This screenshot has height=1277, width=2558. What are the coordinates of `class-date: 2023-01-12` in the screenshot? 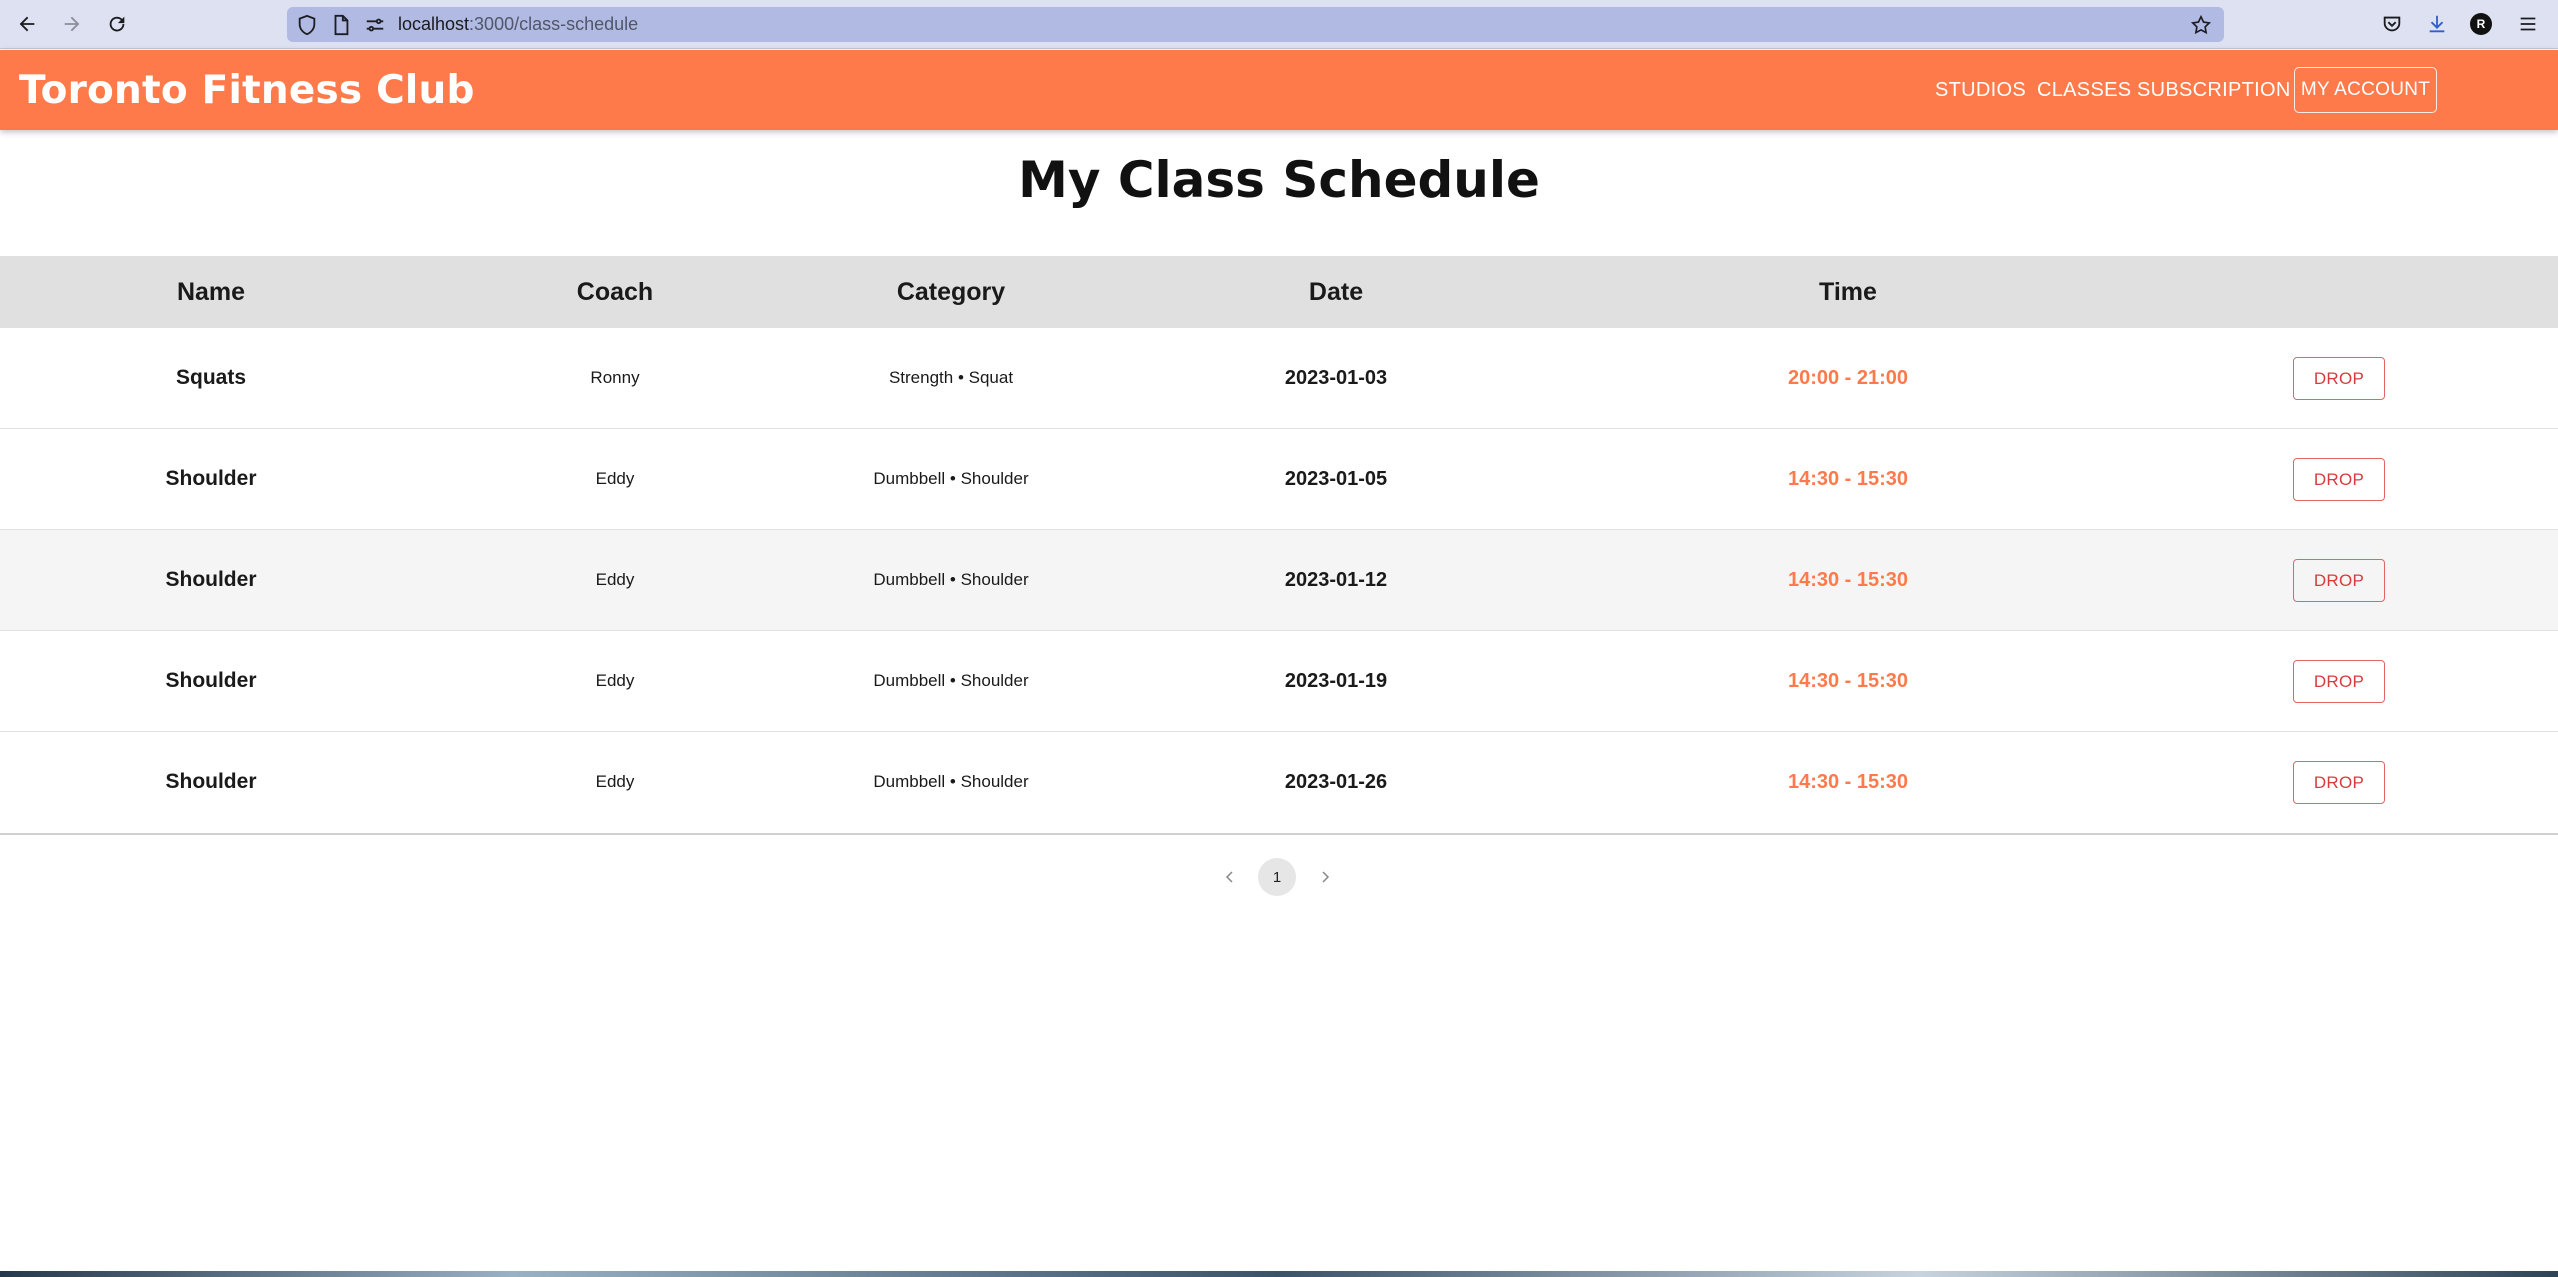 It's located at (1336, 579).